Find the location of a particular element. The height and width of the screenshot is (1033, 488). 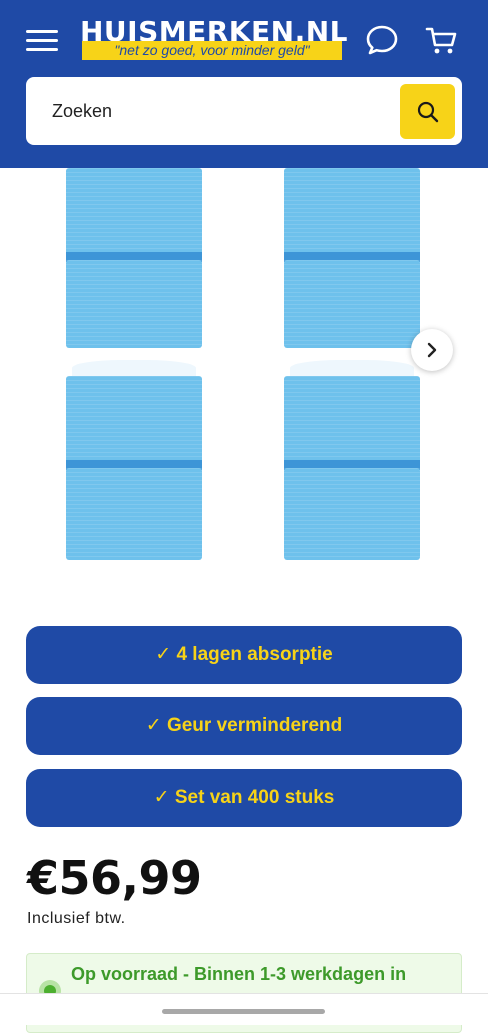

bottom-bar is located at coordinates (244, 1009).